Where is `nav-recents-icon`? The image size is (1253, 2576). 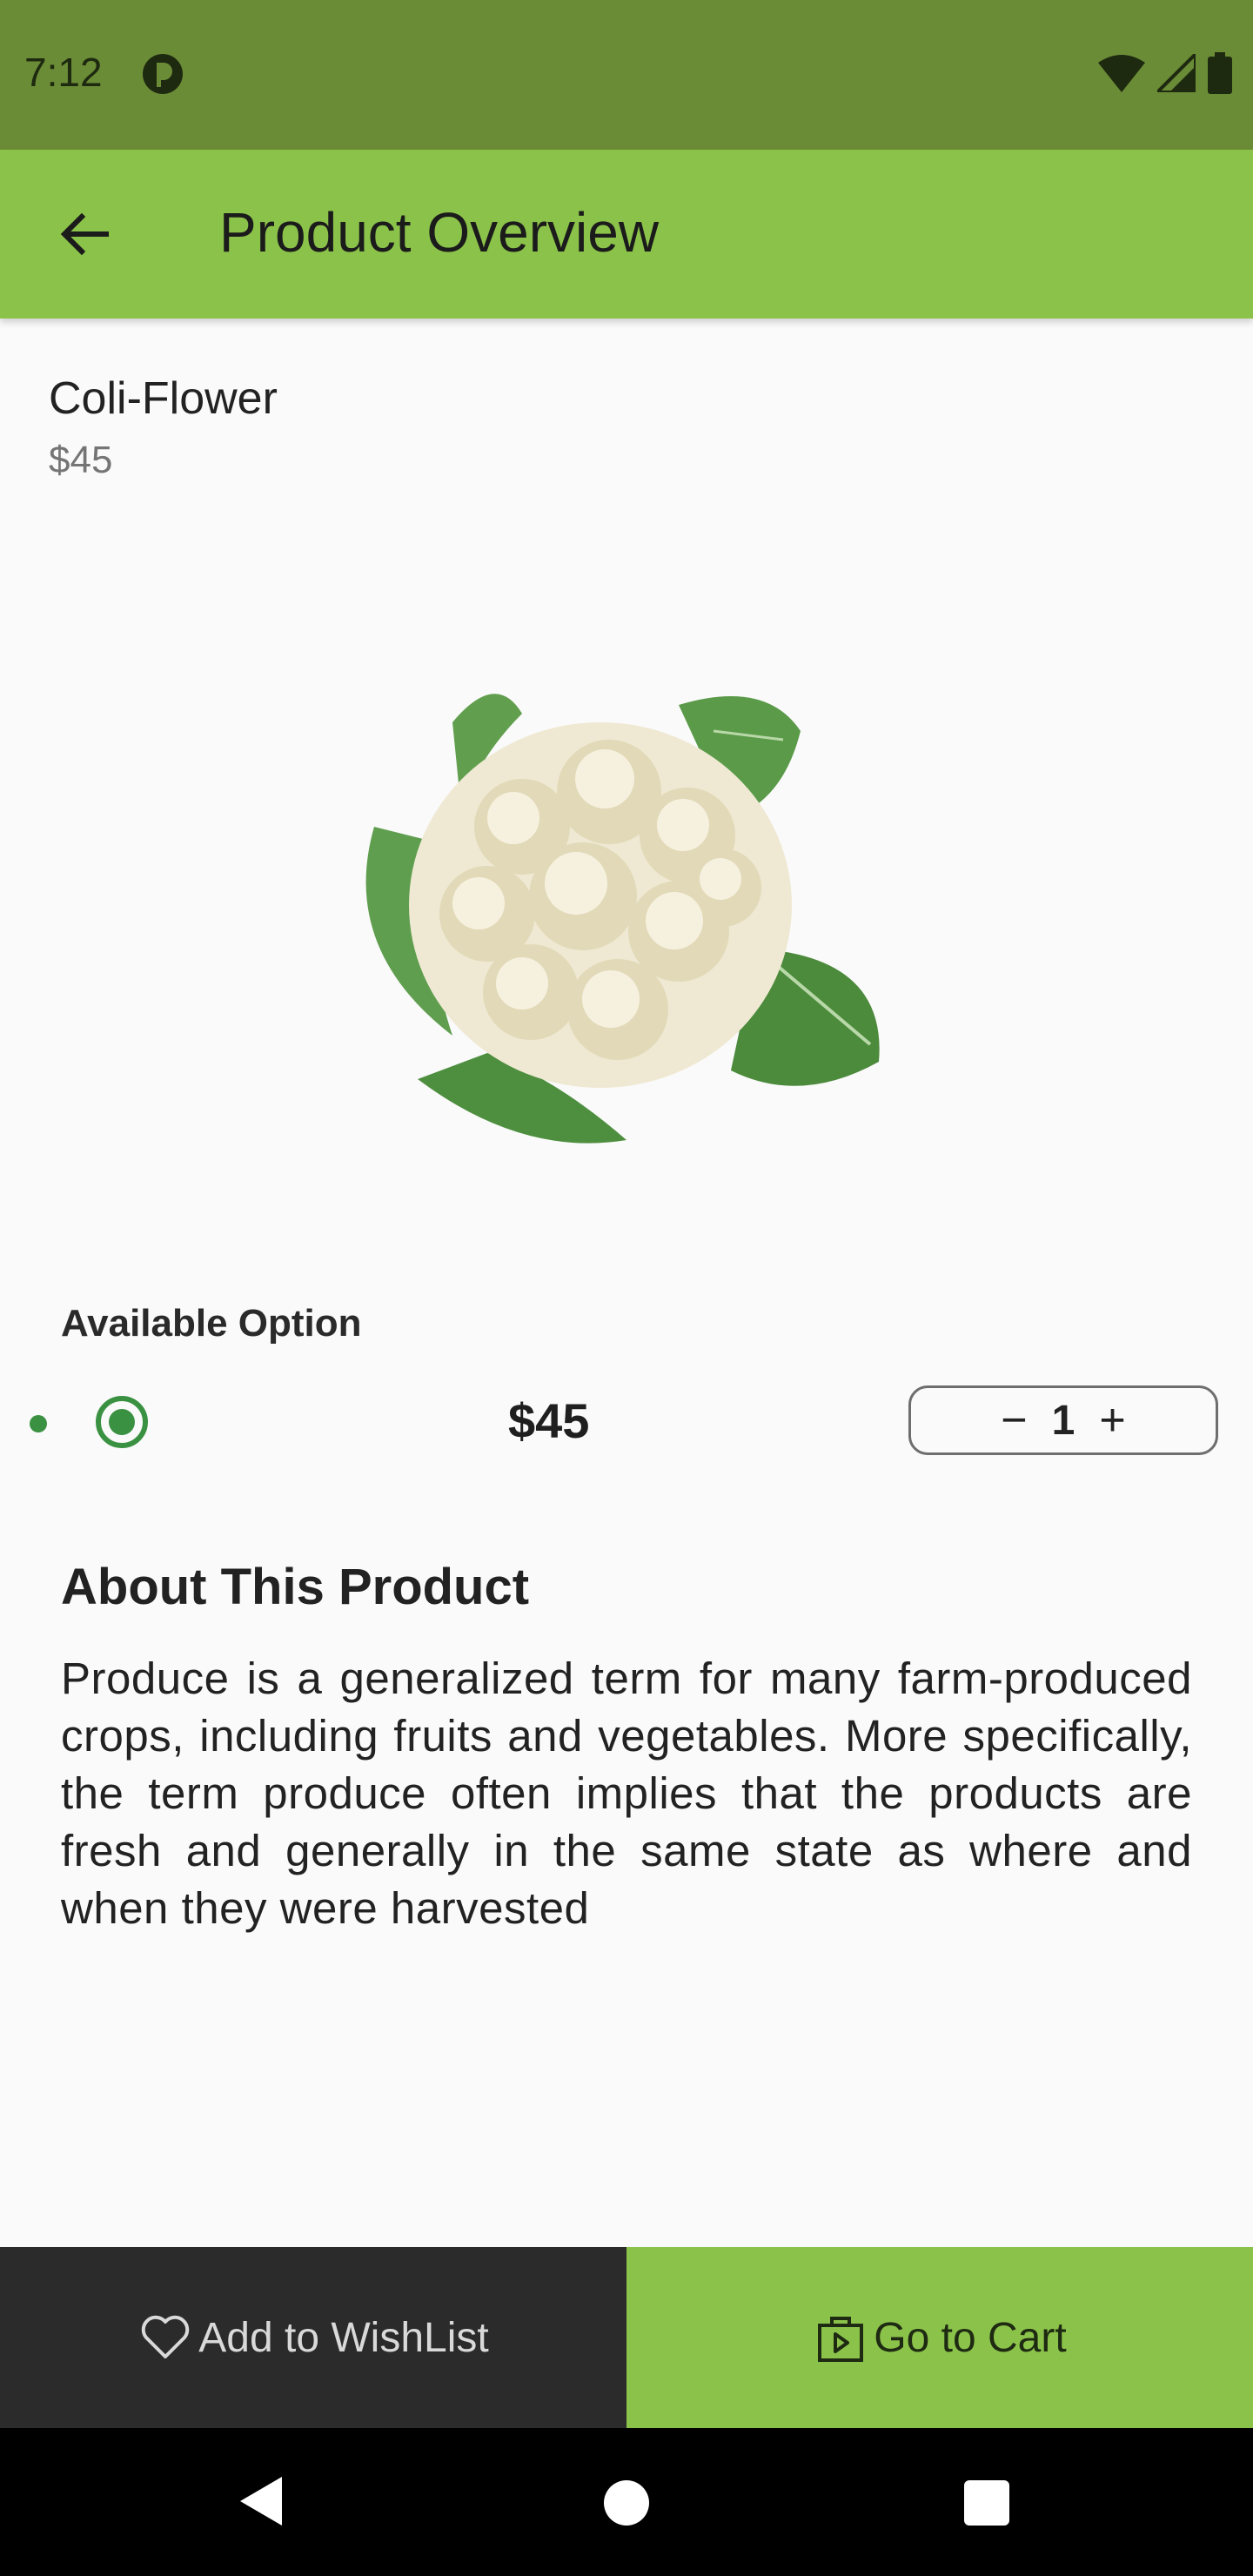 nav-recents-icon is located at coordinates (986, 2503).